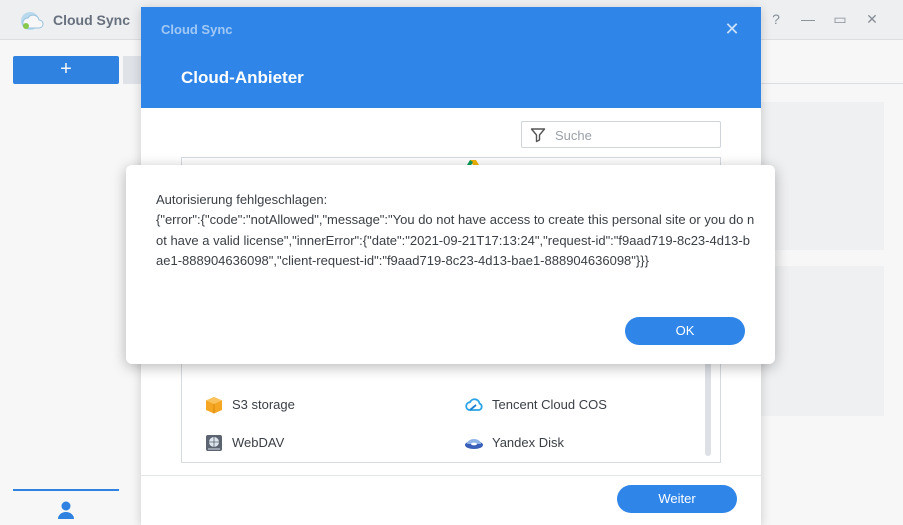 This screenshot has width=903, height=525. Describe the element at coordinates (197, 29) in the screenshot. I see `modal-app-name: Cloud Sync` at that location.